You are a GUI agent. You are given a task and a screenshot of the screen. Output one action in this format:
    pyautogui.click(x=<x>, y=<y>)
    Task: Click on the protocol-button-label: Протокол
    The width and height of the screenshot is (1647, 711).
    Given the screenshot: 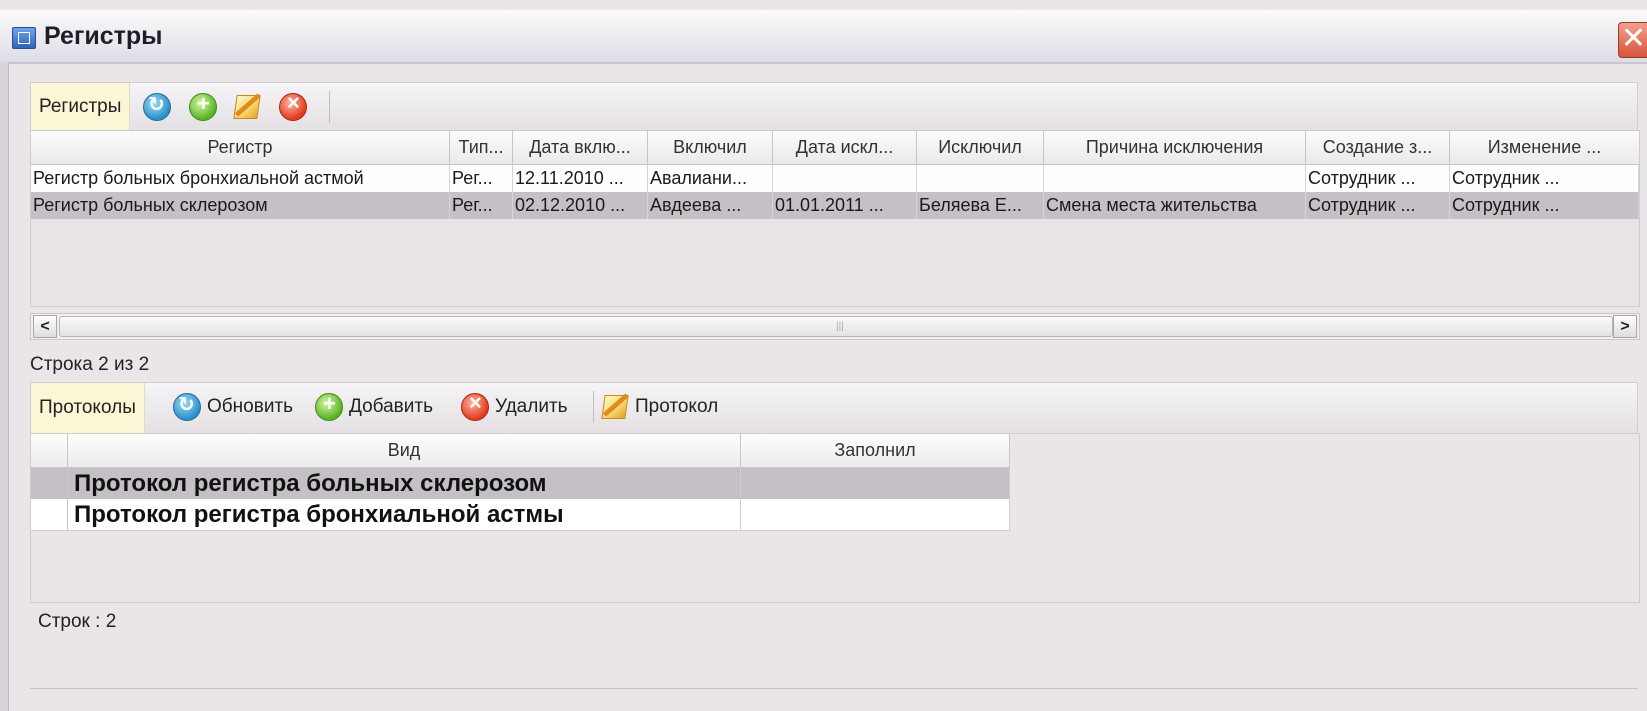 What is the action you would take?
    pyautogui.click(x=677, y=406)
    